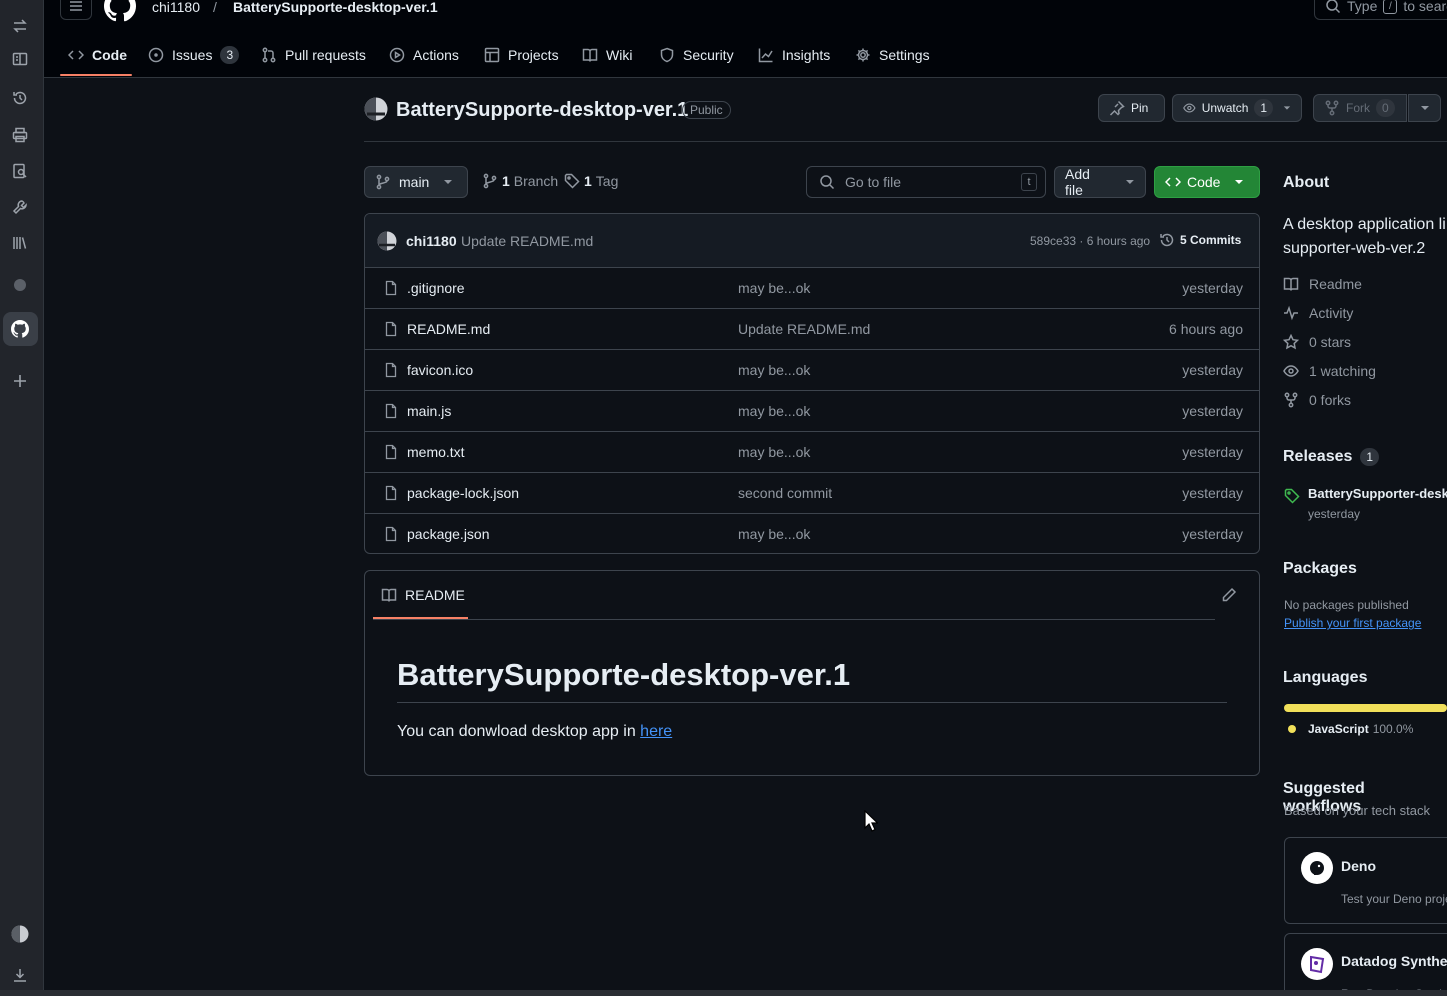  Describe the element at coordinates (607, 55) in the screenshot. I see `tab-wiki: Wiki` at that location.